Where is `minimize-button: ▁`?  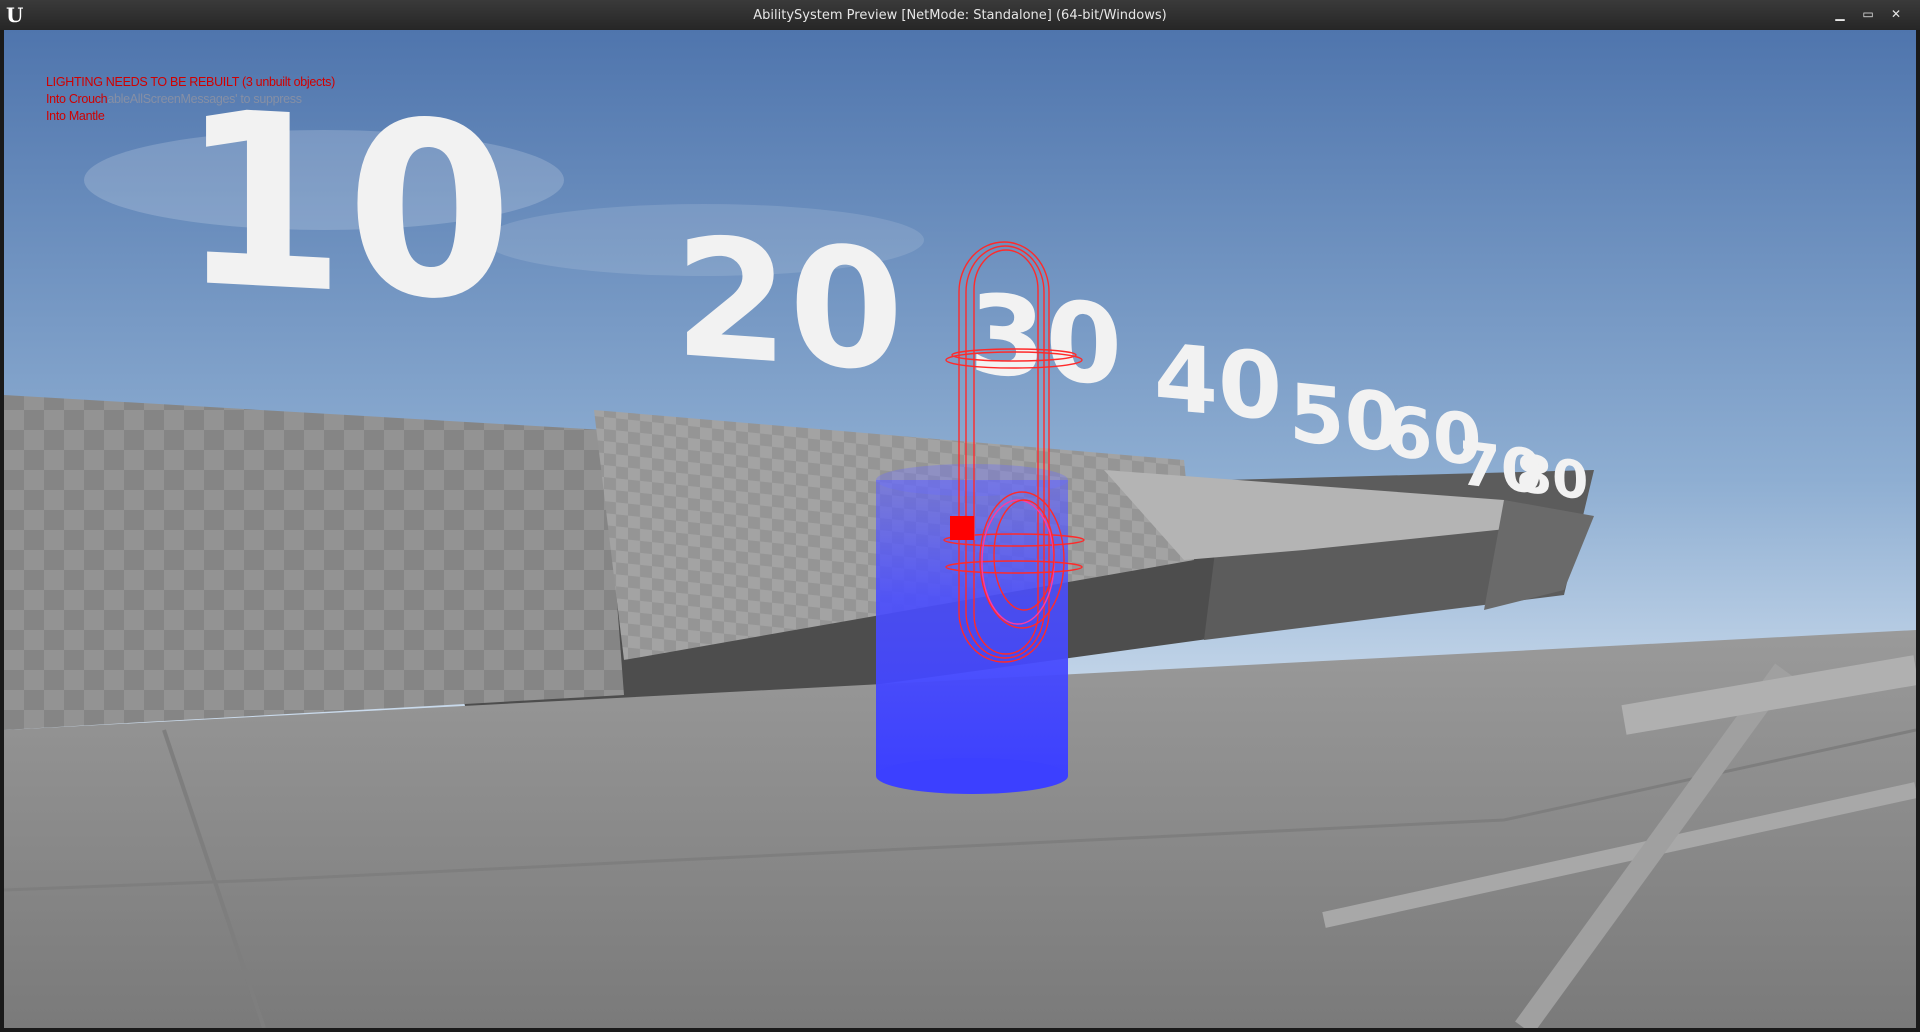 minimize-button: ▁ is located at coordinates (1840, 14).